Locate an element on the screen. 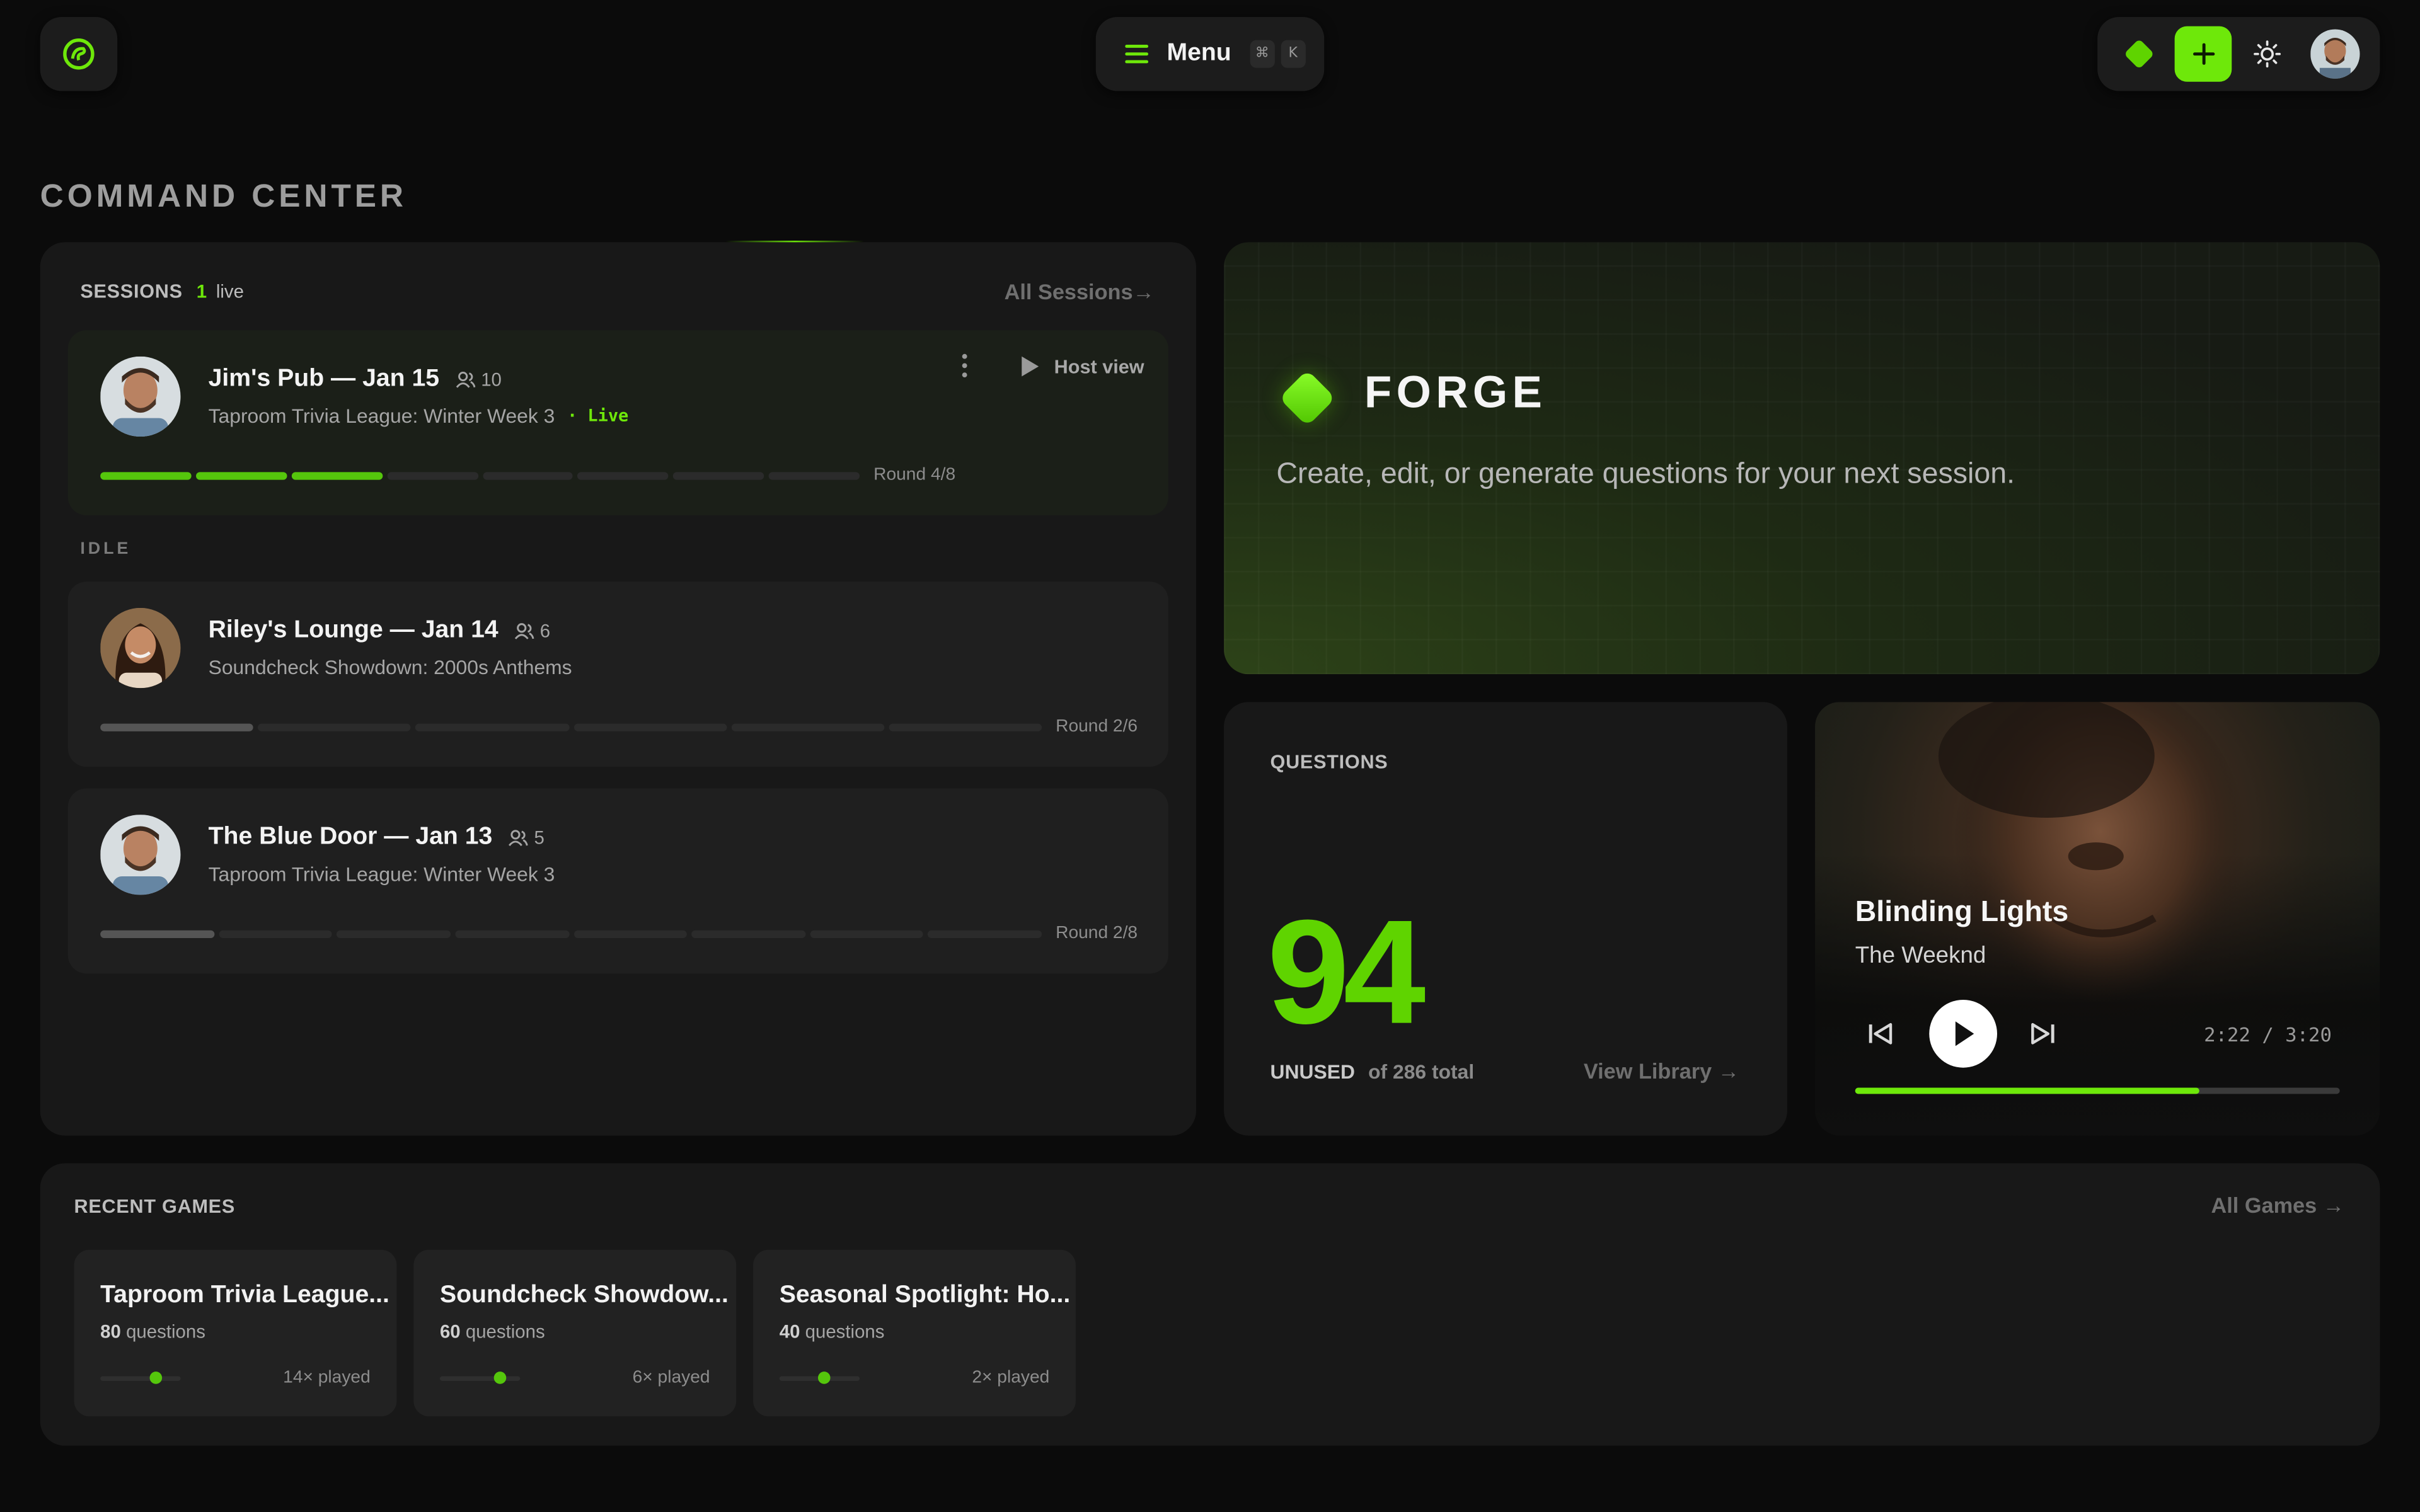  menu-button: Menu ⌘ K is located at coordinates (1210, 53).